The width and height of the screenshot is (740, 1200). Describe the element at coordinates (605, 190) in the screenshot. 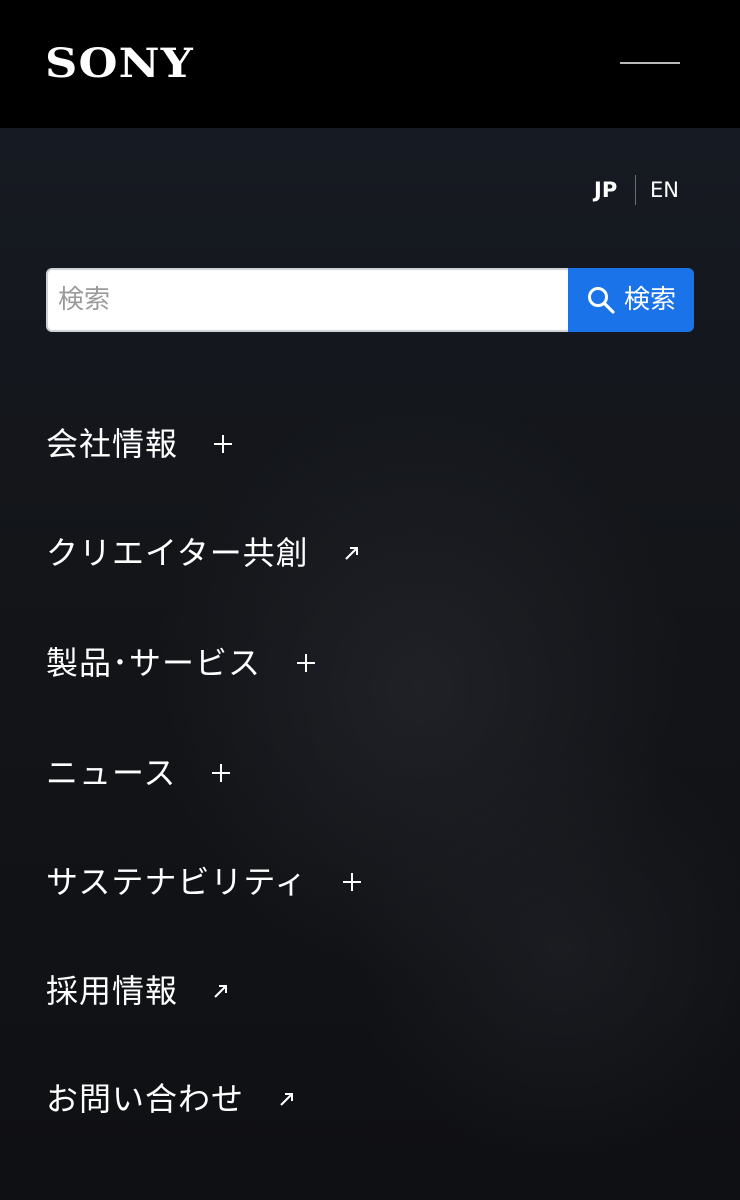

I see `language-jp-link: JP` at that location.